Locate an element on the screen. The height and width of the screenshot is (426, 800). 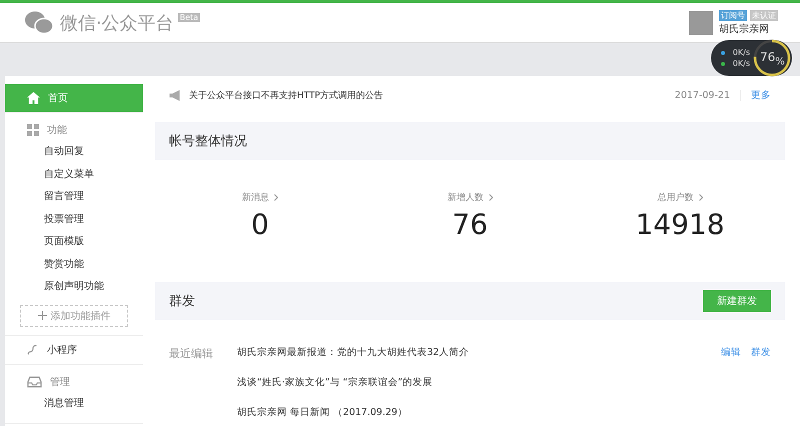
nav-subitem: 投票管理 is located at coordinates (74, 219).